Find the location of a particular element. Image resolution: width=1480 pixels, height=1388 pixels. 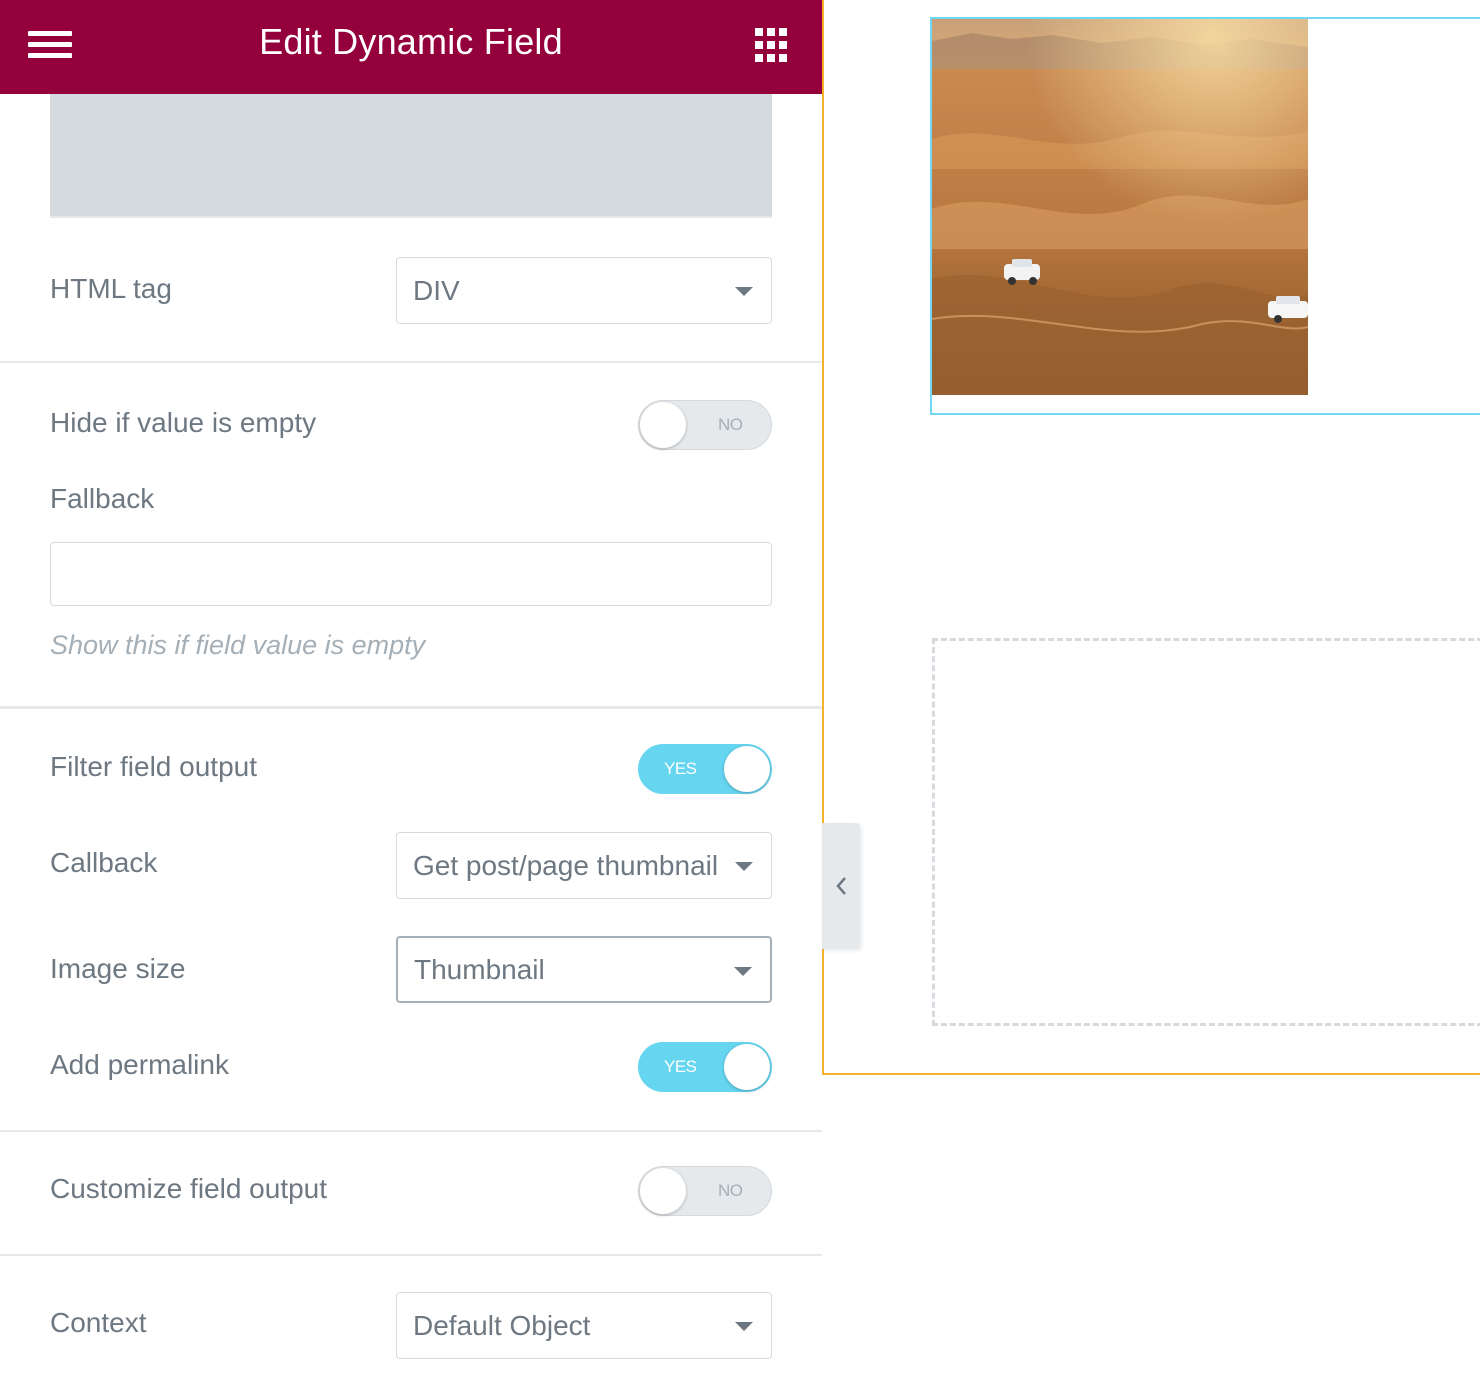

callback-label: Callback is located at coordinates (104, 862).